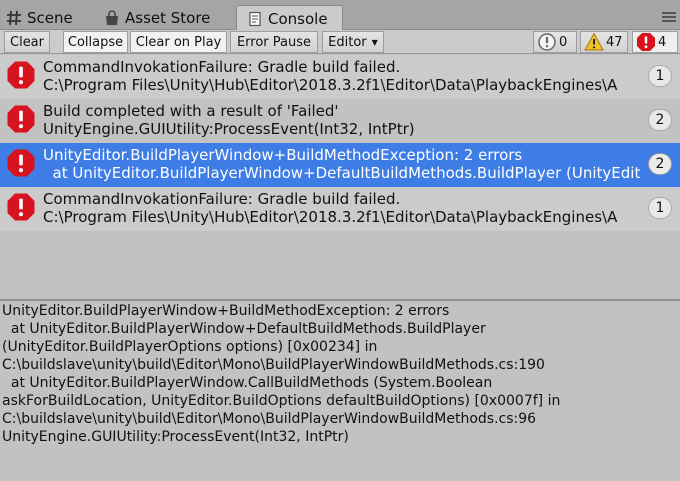 Image resolution: width=680 pixels, height=481 pixels. I want to click on warning-filter-toggle: 47, so click(604, 42).